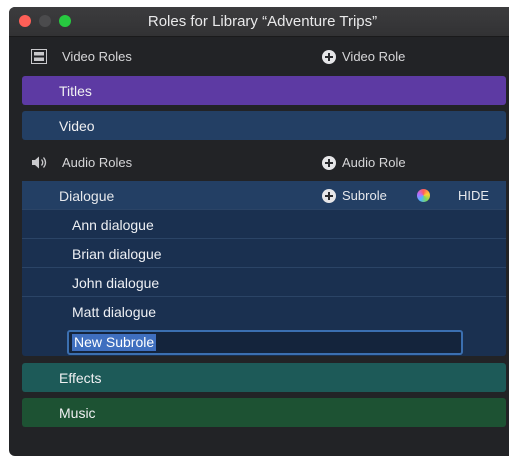  Describe the element at coordinates (264, 282) in the screenshot. I see `subrole-john: John dialogue` at that location.